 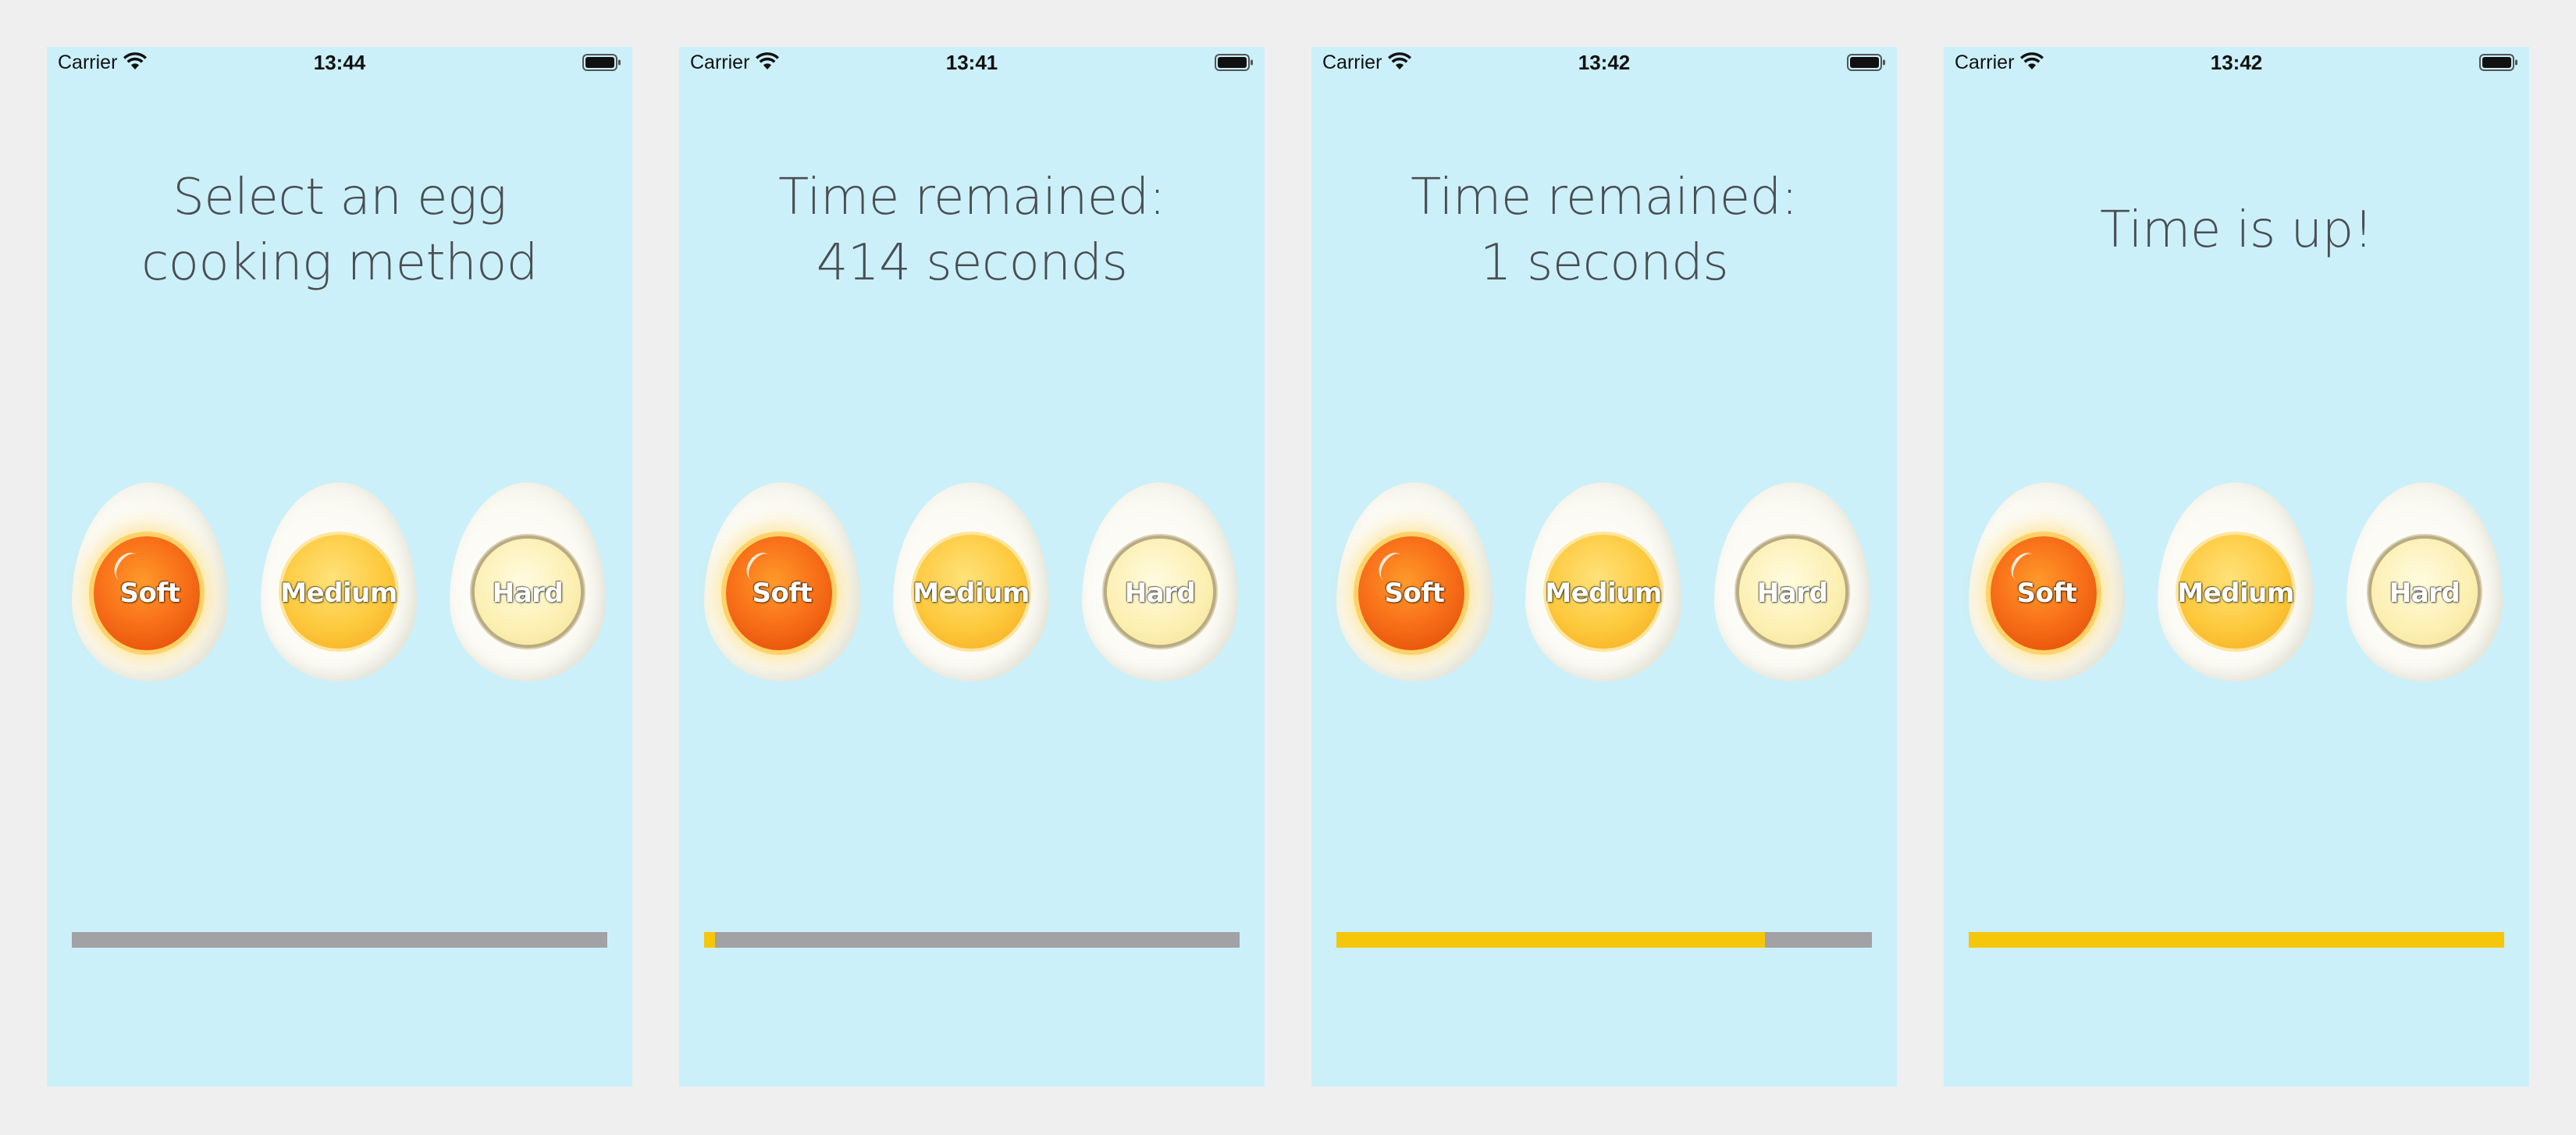 I want to click on status-bar: Carrier 13:41, so click(x=972, y=64).